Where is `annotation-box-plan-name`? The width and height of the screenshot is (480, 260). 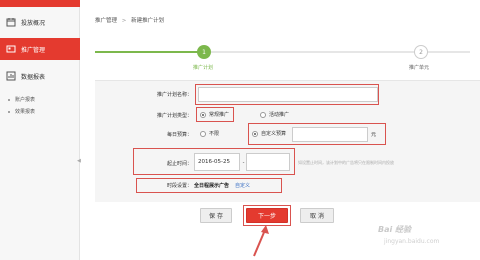 annotation-box-plan-name is located at coordinates (287, 94).